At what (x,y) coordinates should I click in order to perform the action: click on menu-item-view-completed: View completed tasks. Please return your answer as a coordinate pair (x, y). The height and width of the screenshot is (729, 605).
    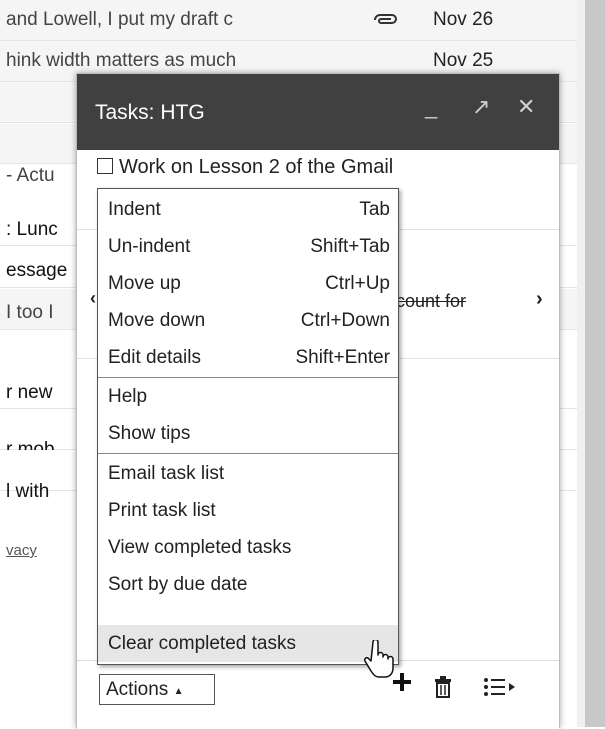
    Looking at the image, I should click on (248, 547).